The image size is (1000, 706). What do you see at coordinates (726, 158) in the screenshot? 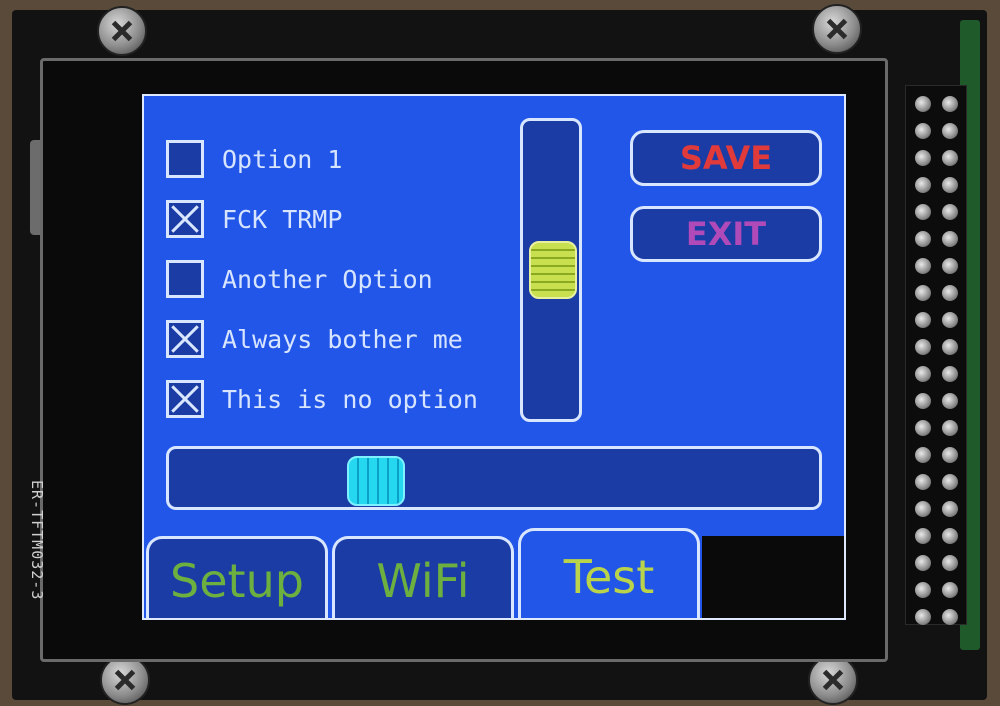
I see `save-button: SAVE` at bounding box center [726, 158].